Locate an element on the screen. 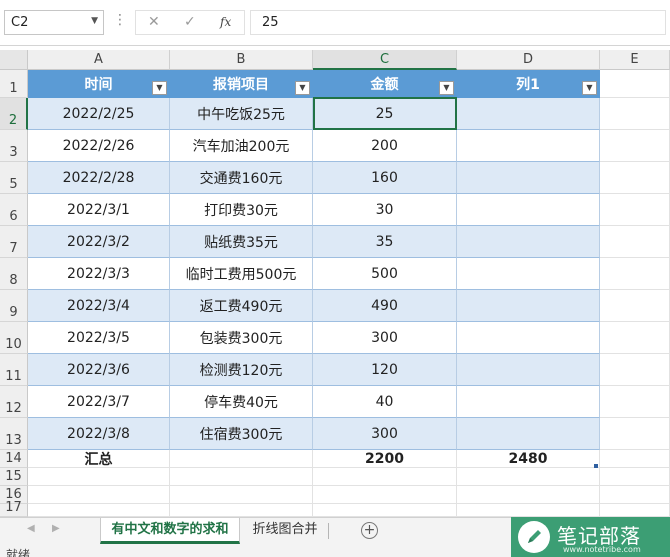 The height and width of the screenshot is (557, 670). cell-b17 is located at coordinates (241, 510).